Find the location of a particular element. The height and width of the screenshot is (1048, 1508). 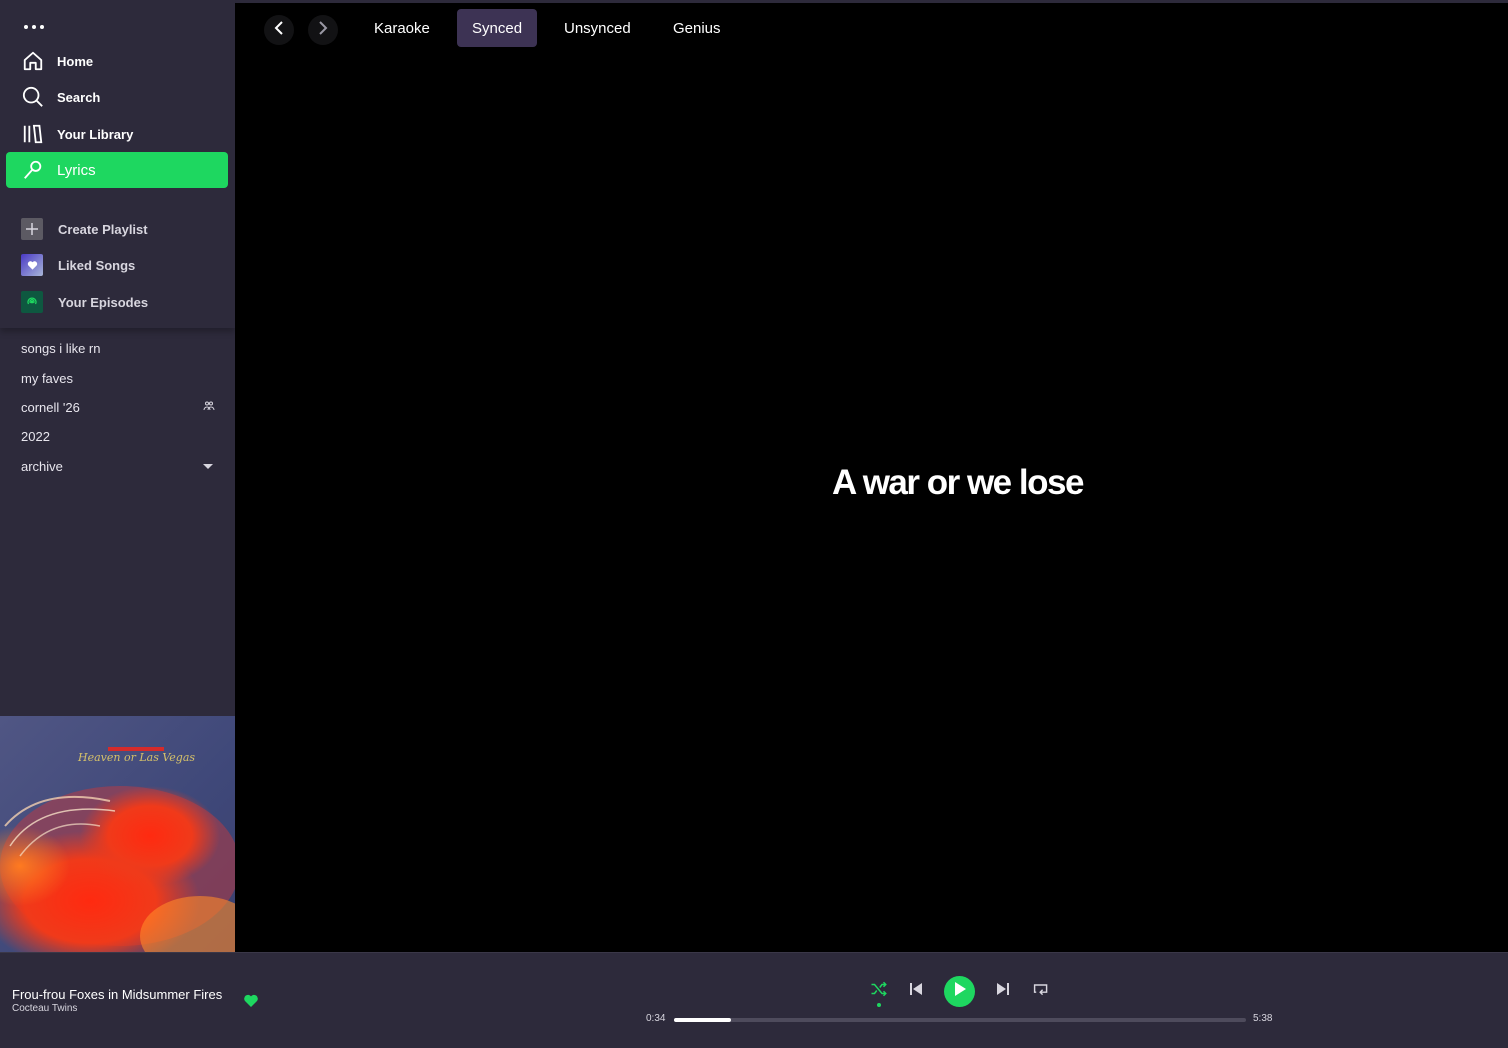

like-button is located at coordinates (252, 1002).